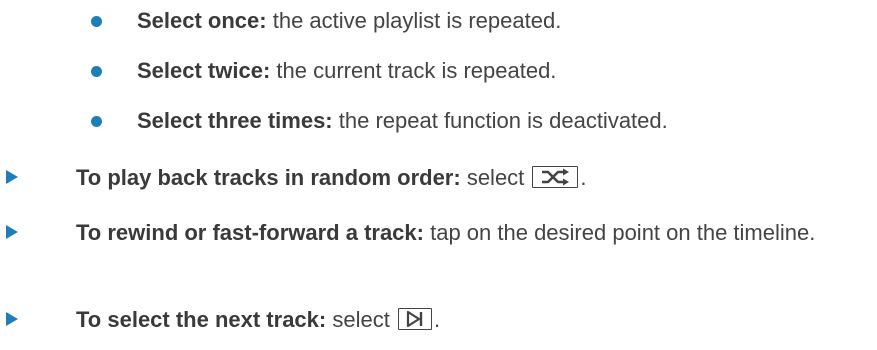 The width and height of the screenshot is (877, 350). Describe the element at coordinates (268, 177) in the screenshot. I see `instruction-label: To play back tracks in random order:` at that location.